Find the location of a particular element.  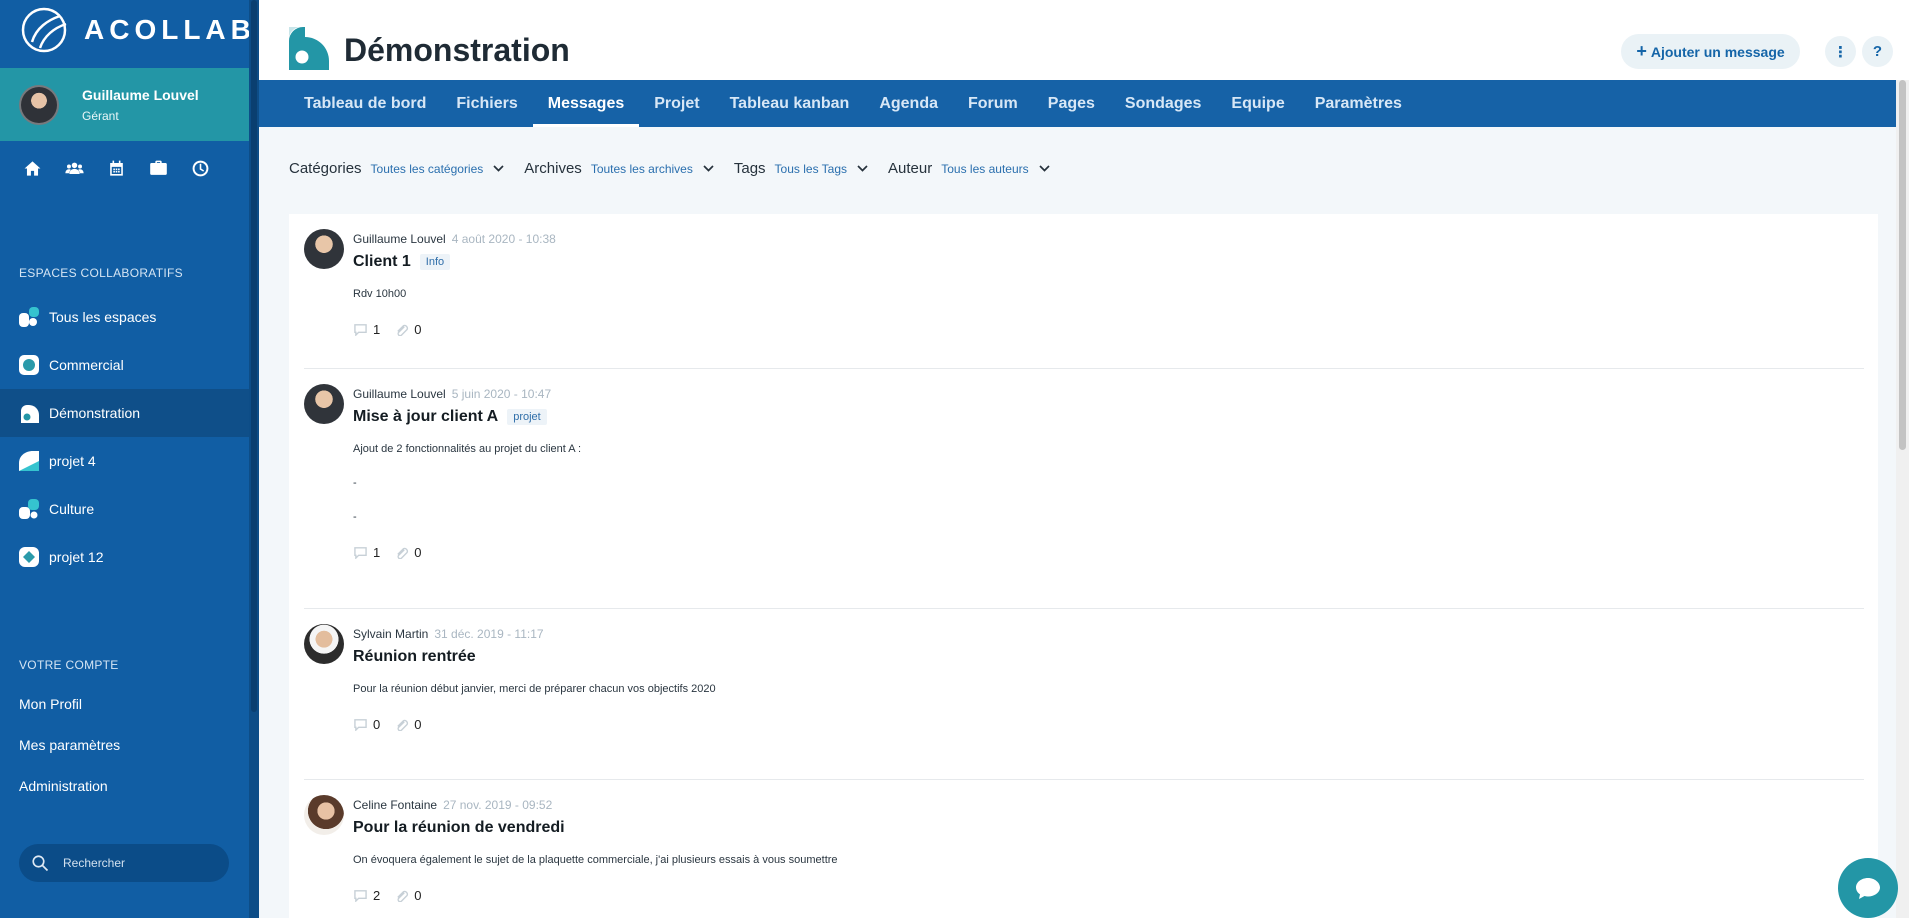

tab-messages: Messages is located at coordinates (586, 103).